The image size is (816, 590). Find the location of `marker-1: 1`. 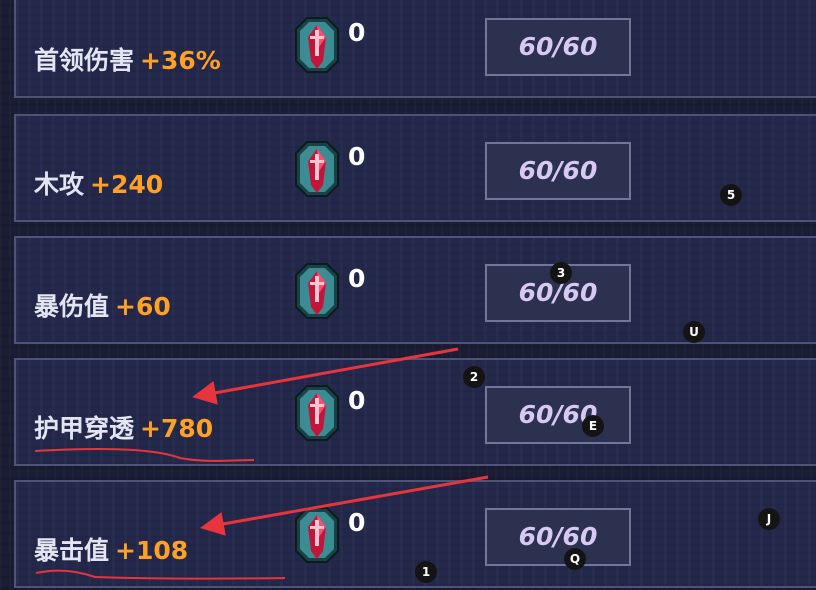

marker-1: 1 is located at coordinates (426, 572).